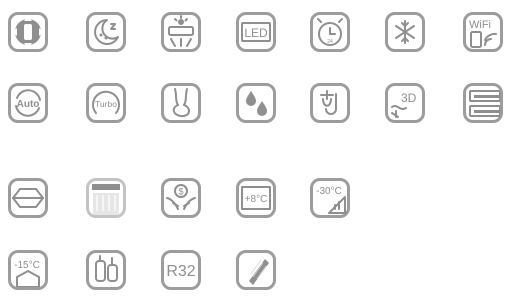  What do you see at coordinates (329, 191) in the screenshot?
I see `svg-text: -30°C` at bounding box center [329, 191].